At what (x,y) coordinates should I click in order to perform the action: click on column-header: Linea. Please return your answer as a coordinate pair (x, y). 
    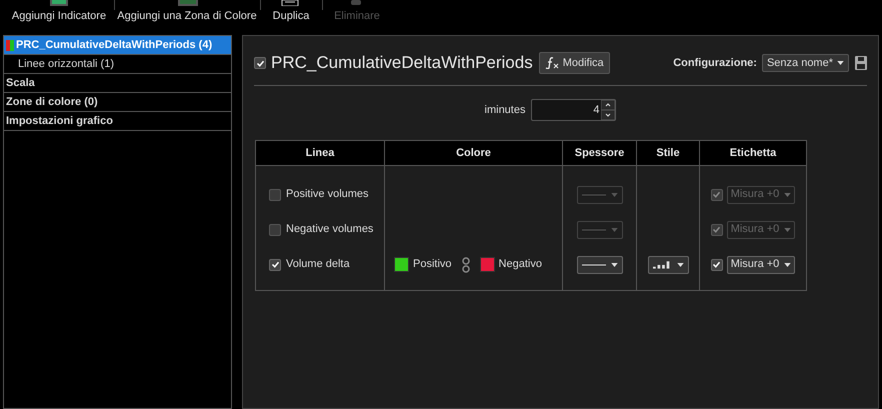
    Looking at the image, I should click on (320, 153).